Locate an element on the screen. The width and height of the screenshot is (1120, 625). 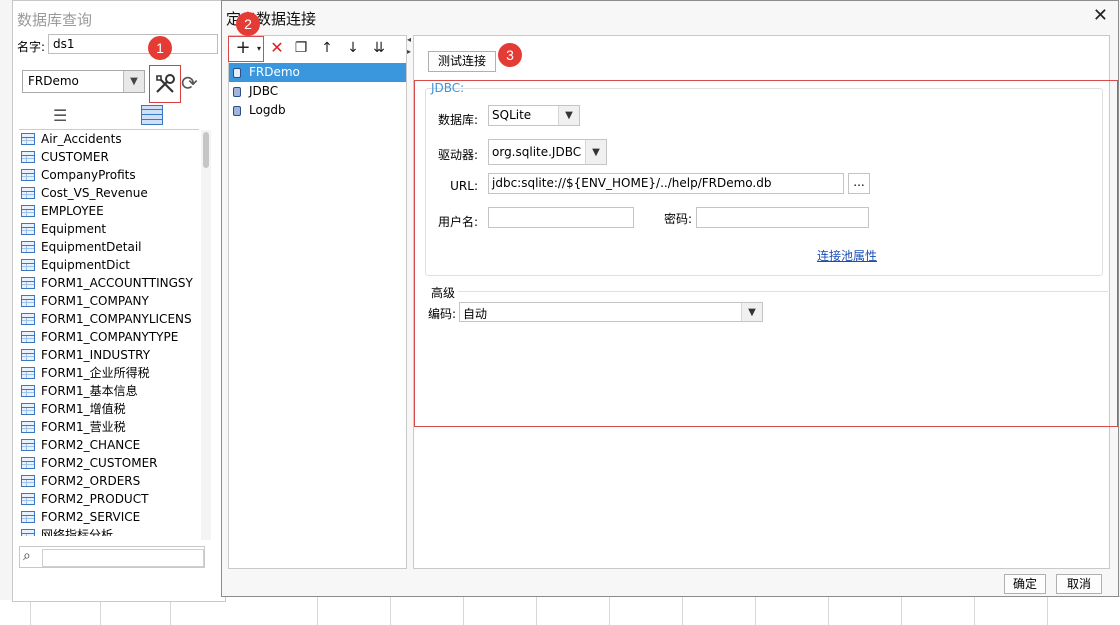
connection-list-pane: + ▾ ✕ ❐ ↑ ↓ ⇊ FRDemo JDBC Logdb is located at coordinates (317, 302).